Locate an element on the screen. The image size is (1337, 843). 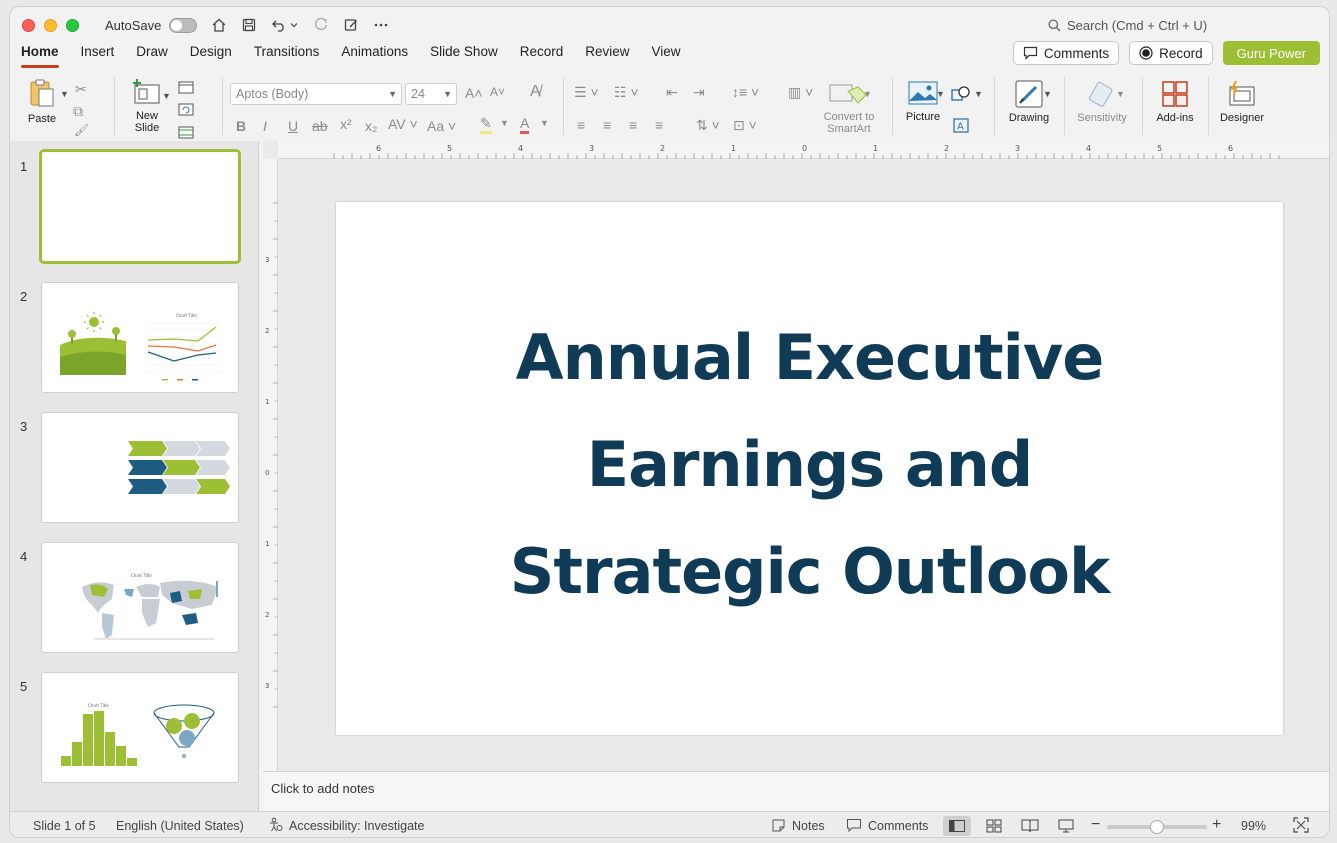
zoom-in-button: + is located at coordinates (1216, 825).